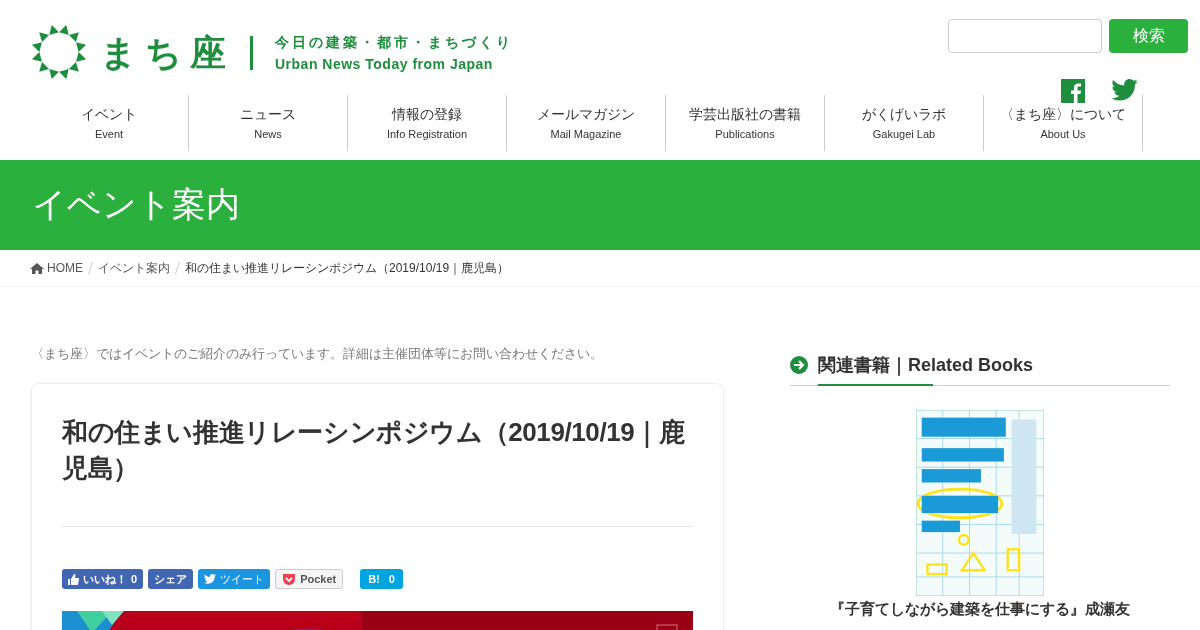 The width and height of the screenshot is (1200, 630). I want to click on site-tagline: 今日の建築・都市・まちづくり, so click(394, 43).